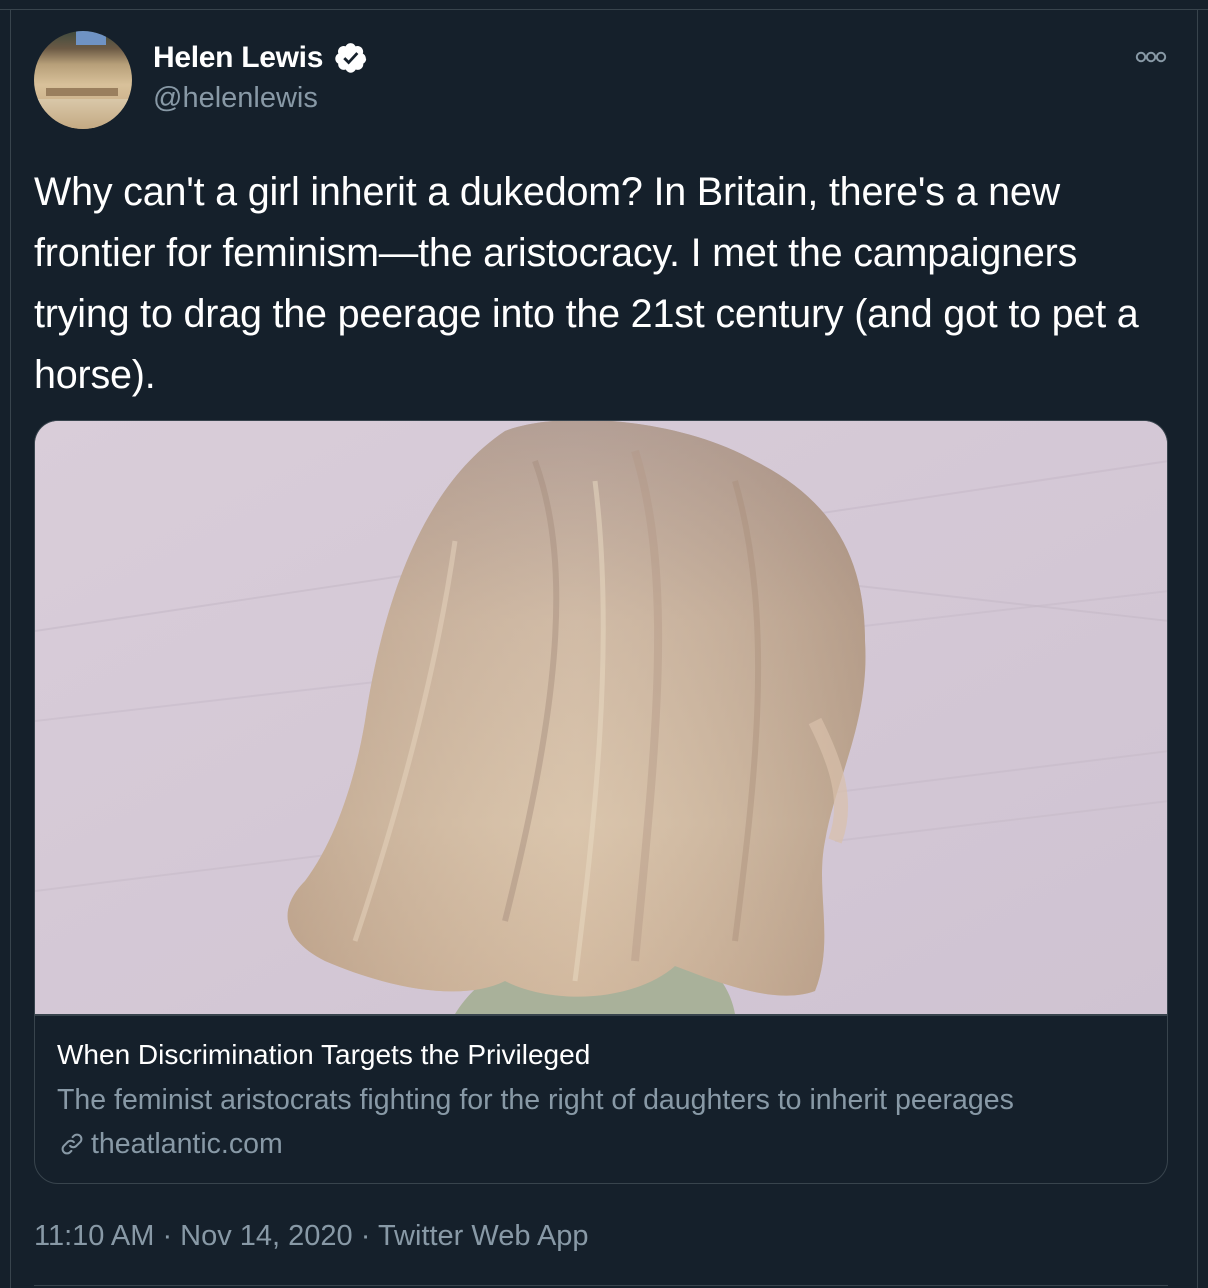 This screenshot has height=1288, width=1208. What do you see at coordinates (94, 1236) in the screenshot?
I see `tweet-time: 11:10 AM` at bounding box center [94, 1236].